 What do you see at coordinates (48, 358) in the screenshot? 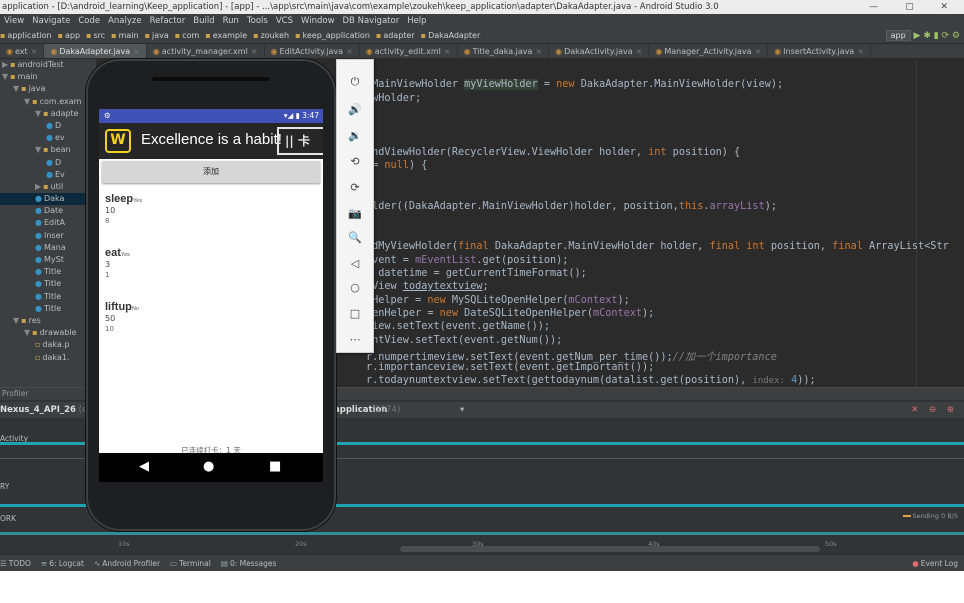
I see `tree-item-daka1: ▫ daka1.` at bounding box center [48, 358].